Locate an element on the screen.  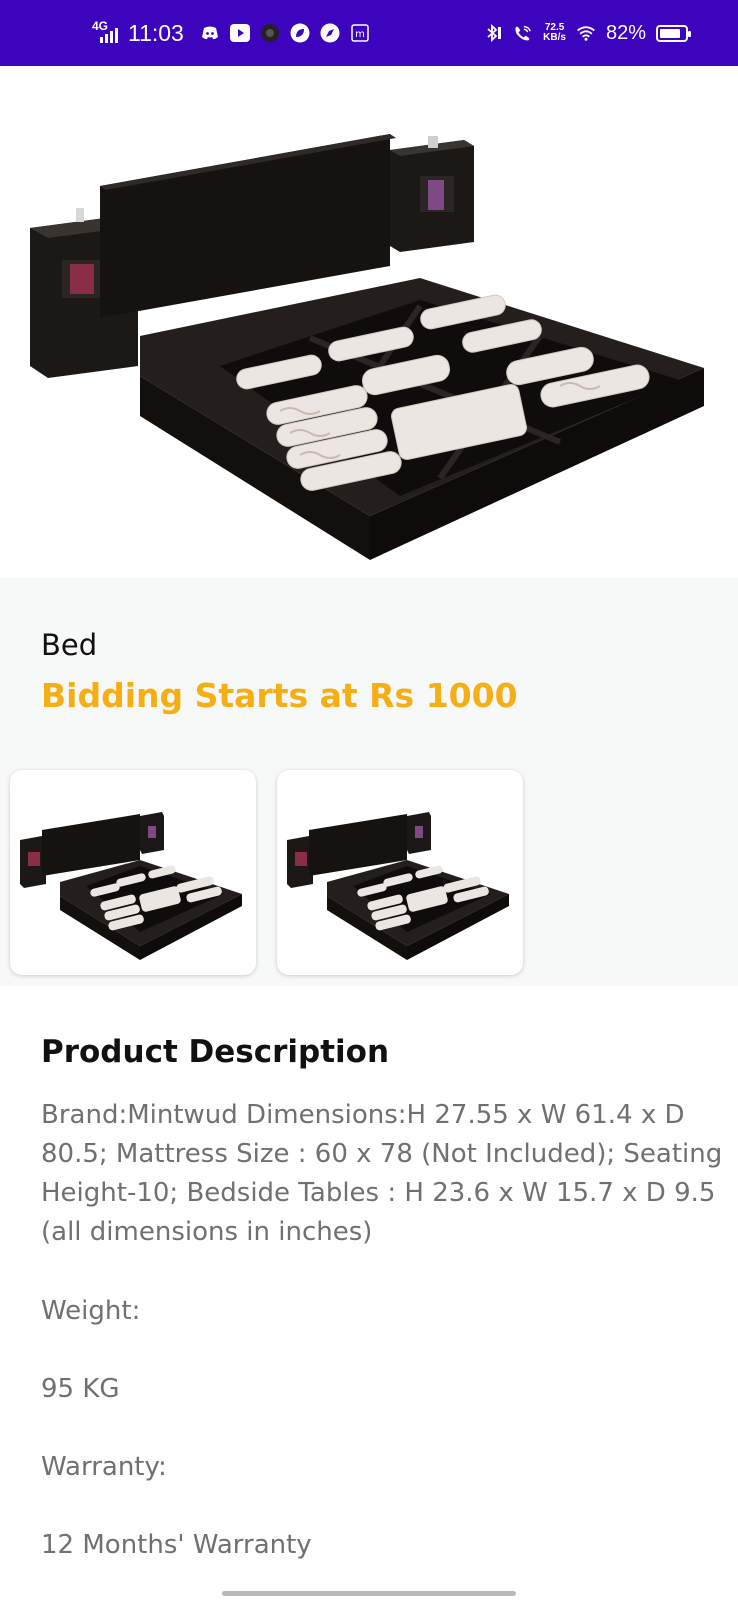
description-heading: Product Description is located at coordinates (215, 1052).